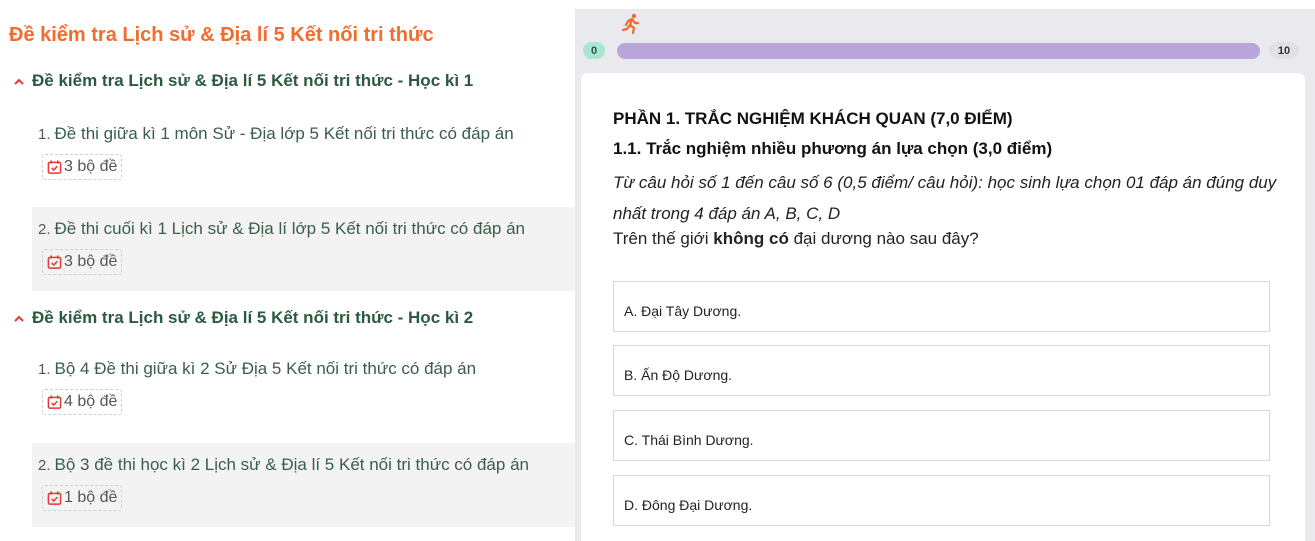 The height and width of the screenshot is (541, 1315). I want to click on answer-option-a: A. Đại Tây Dương., so click(941, 306).